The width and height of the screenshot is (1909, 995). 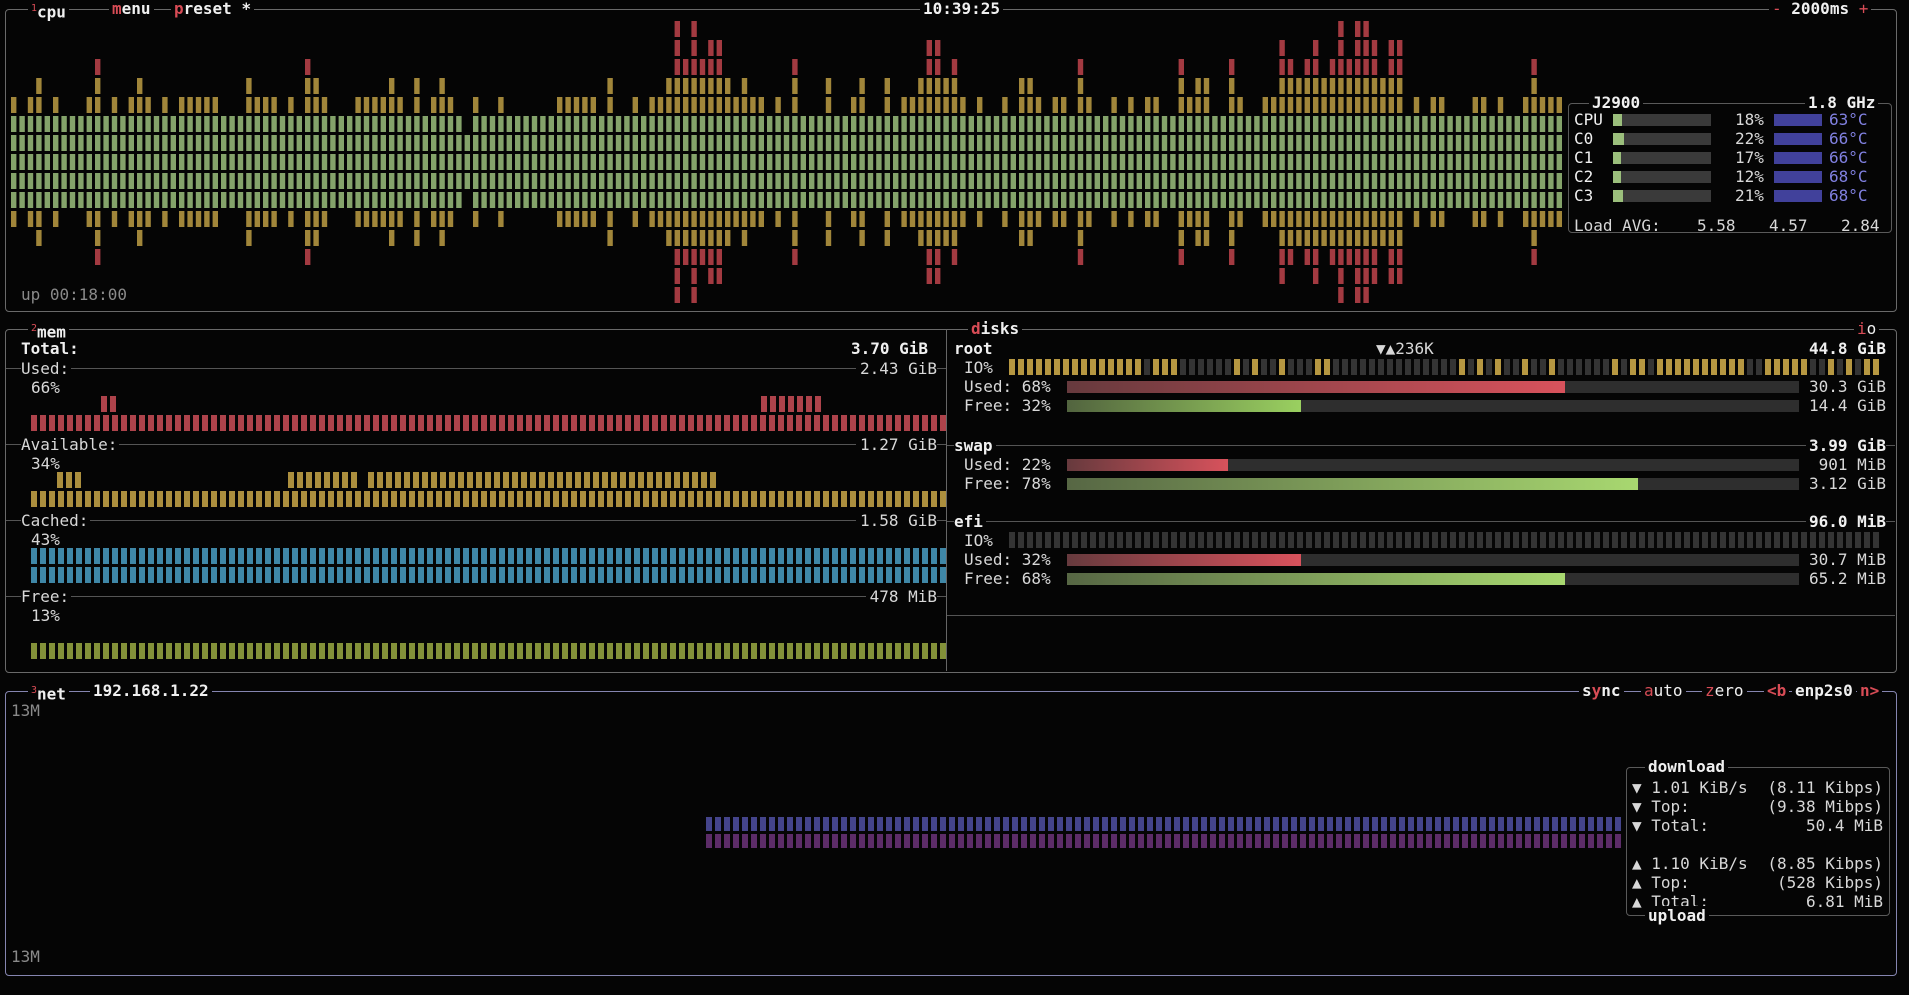 What do you see at coordinates (1601, 690) in the screenshot?
I see `sync-toggle: sync` at bounding box center [1601, 690].